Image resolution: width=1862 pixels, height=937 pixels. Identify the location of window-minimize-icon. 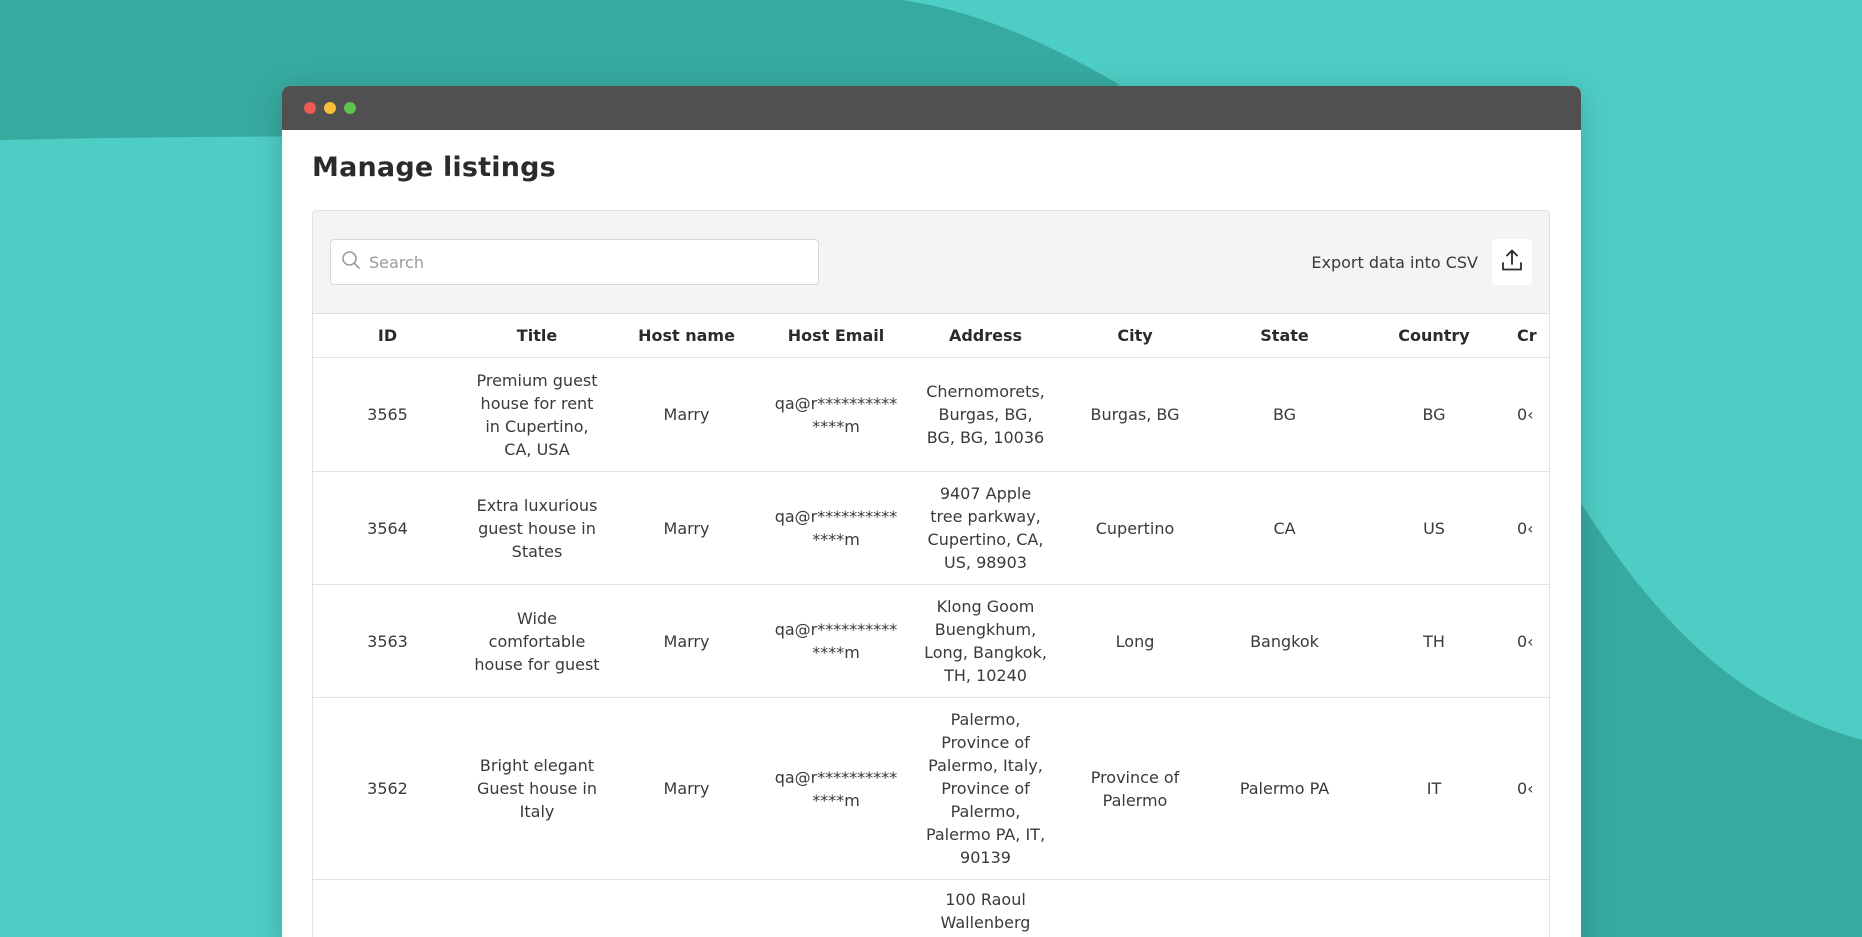
(330, 108).